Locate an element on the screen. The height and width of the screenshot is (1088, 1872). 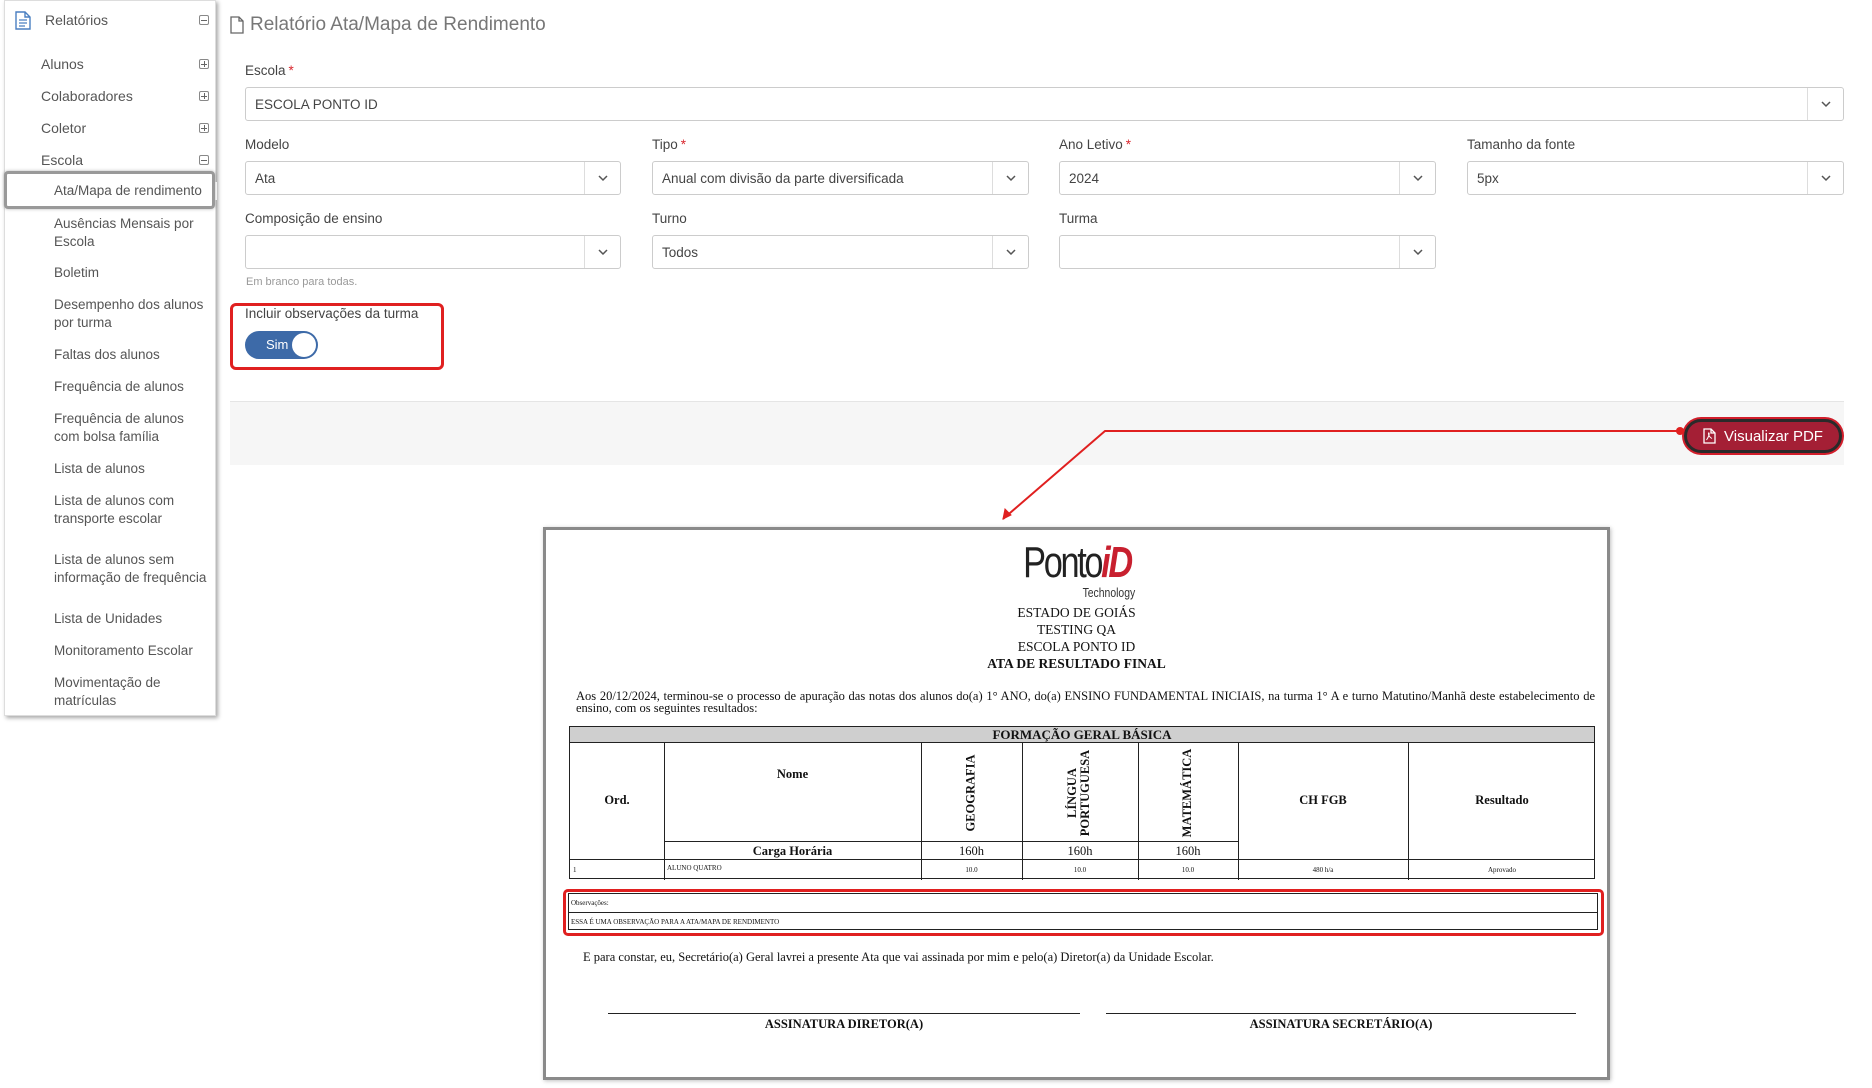
form-actions-bar is located at coordinates (1037, 433).